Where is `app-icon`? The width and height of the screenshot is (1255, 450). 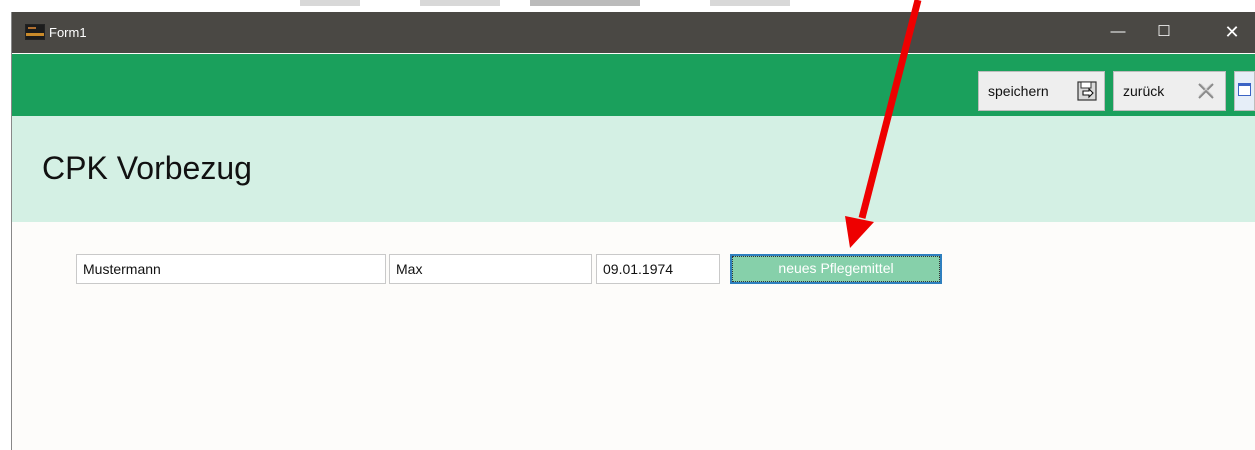 app-icon is located at coordinates (35, 32).